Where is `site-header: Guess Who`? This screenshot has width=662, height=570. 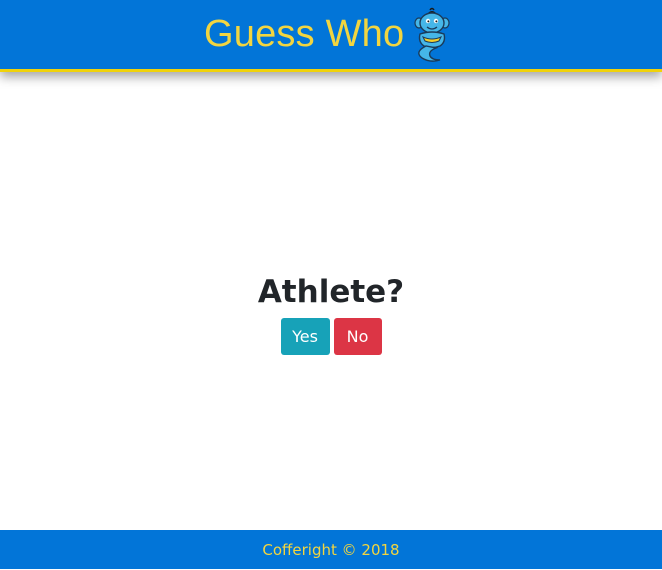 site-header: Guess Who is located at coordinates (331, 36).